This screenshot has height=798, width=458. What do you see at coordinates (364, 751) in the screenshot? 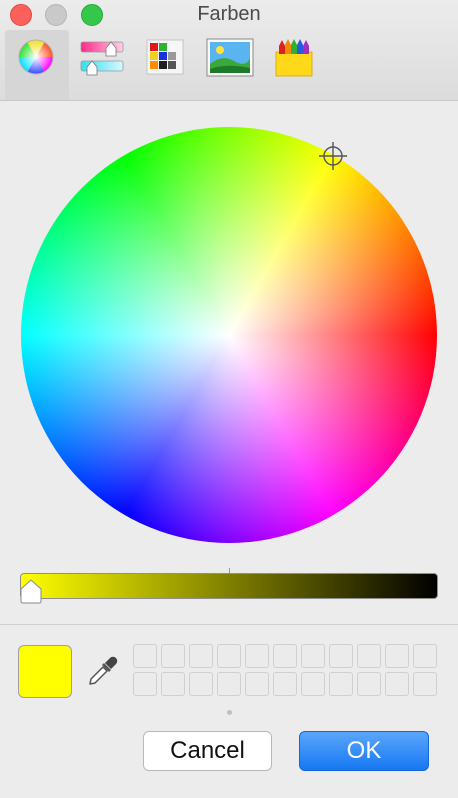
I see `ok-button: OK` at bounding box center [364, 751].